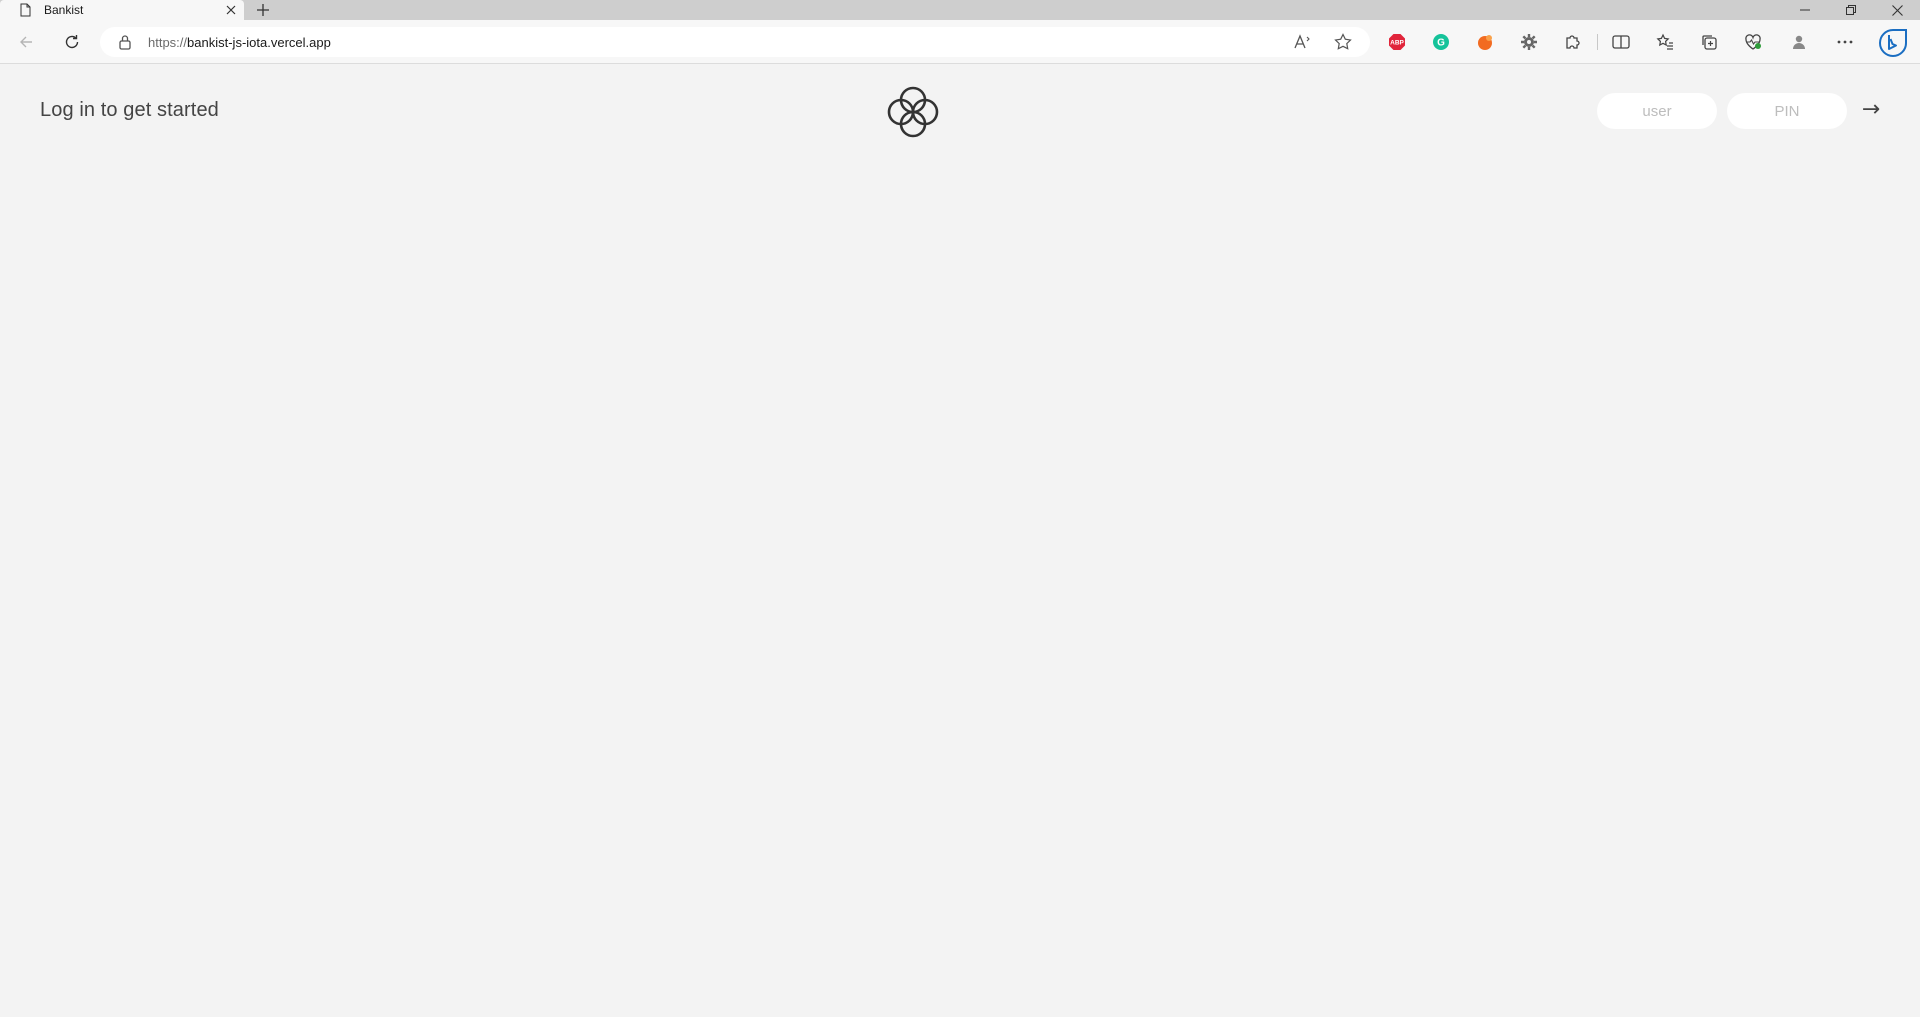 This screenshot has width=1920, height=1017. Describe the element at coordinates (26, 42) in the screenshot. I see `back-icon` at that location.